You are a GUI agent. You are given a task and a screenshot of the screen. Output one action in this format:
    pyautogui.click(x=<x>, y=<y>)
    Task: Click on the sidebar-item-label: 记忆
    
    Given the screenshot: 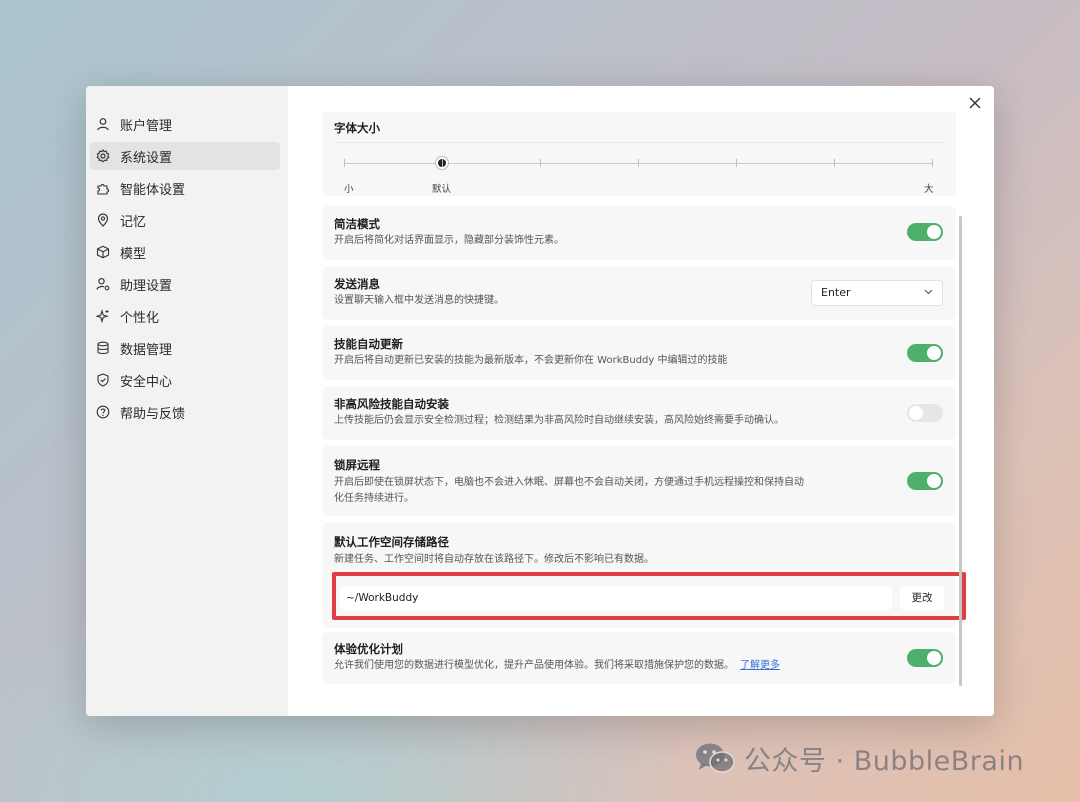 What is the action you would take?
    pyautogui.click(x=133, y=222)
    